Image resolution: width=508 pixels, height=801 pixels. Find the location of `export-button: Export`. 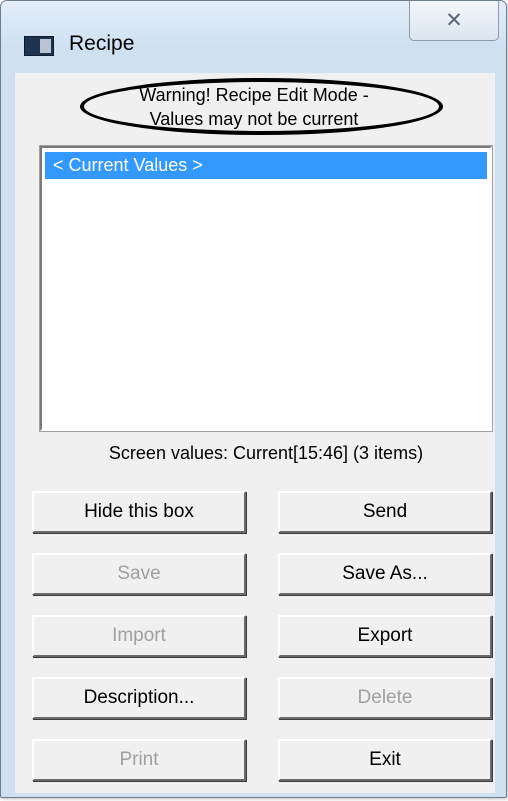

export-button: Export is located at coordinates (385, 636).